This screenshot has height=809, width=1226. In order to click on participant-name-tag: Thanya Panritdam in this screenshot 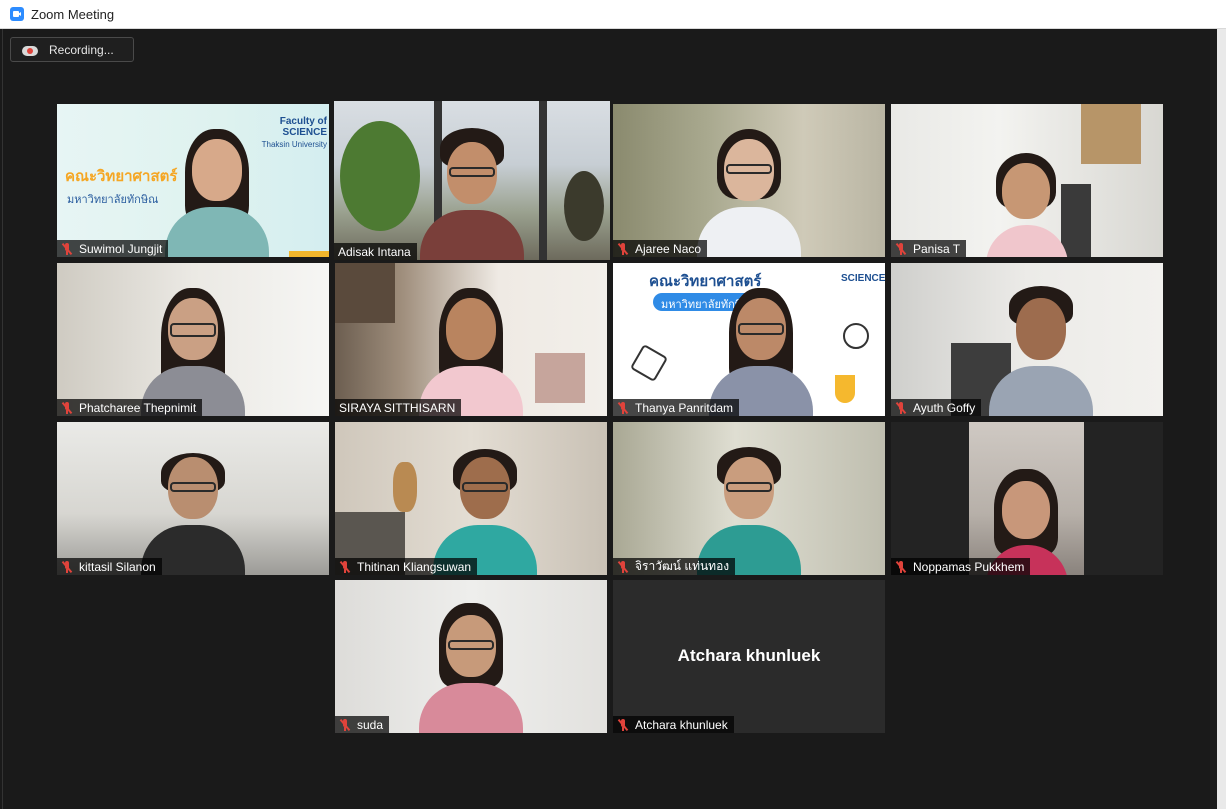, I will do `click(676, 407)`.